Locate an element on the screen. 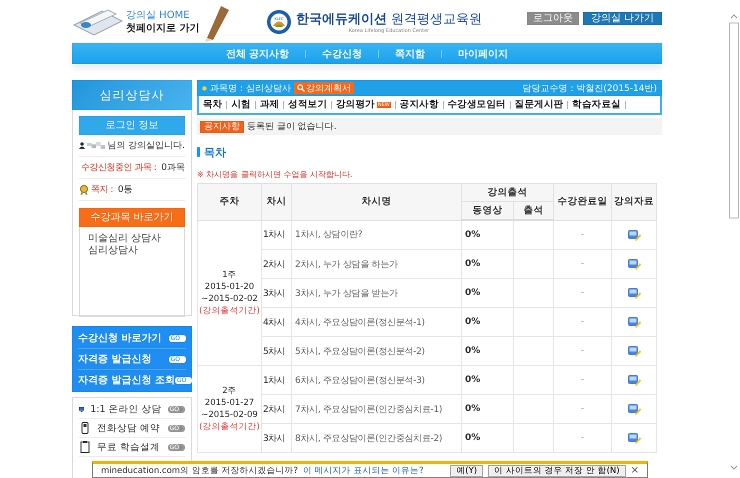  shortcut-link: 자격증 발급신청 is located at coordinates (115, 359).